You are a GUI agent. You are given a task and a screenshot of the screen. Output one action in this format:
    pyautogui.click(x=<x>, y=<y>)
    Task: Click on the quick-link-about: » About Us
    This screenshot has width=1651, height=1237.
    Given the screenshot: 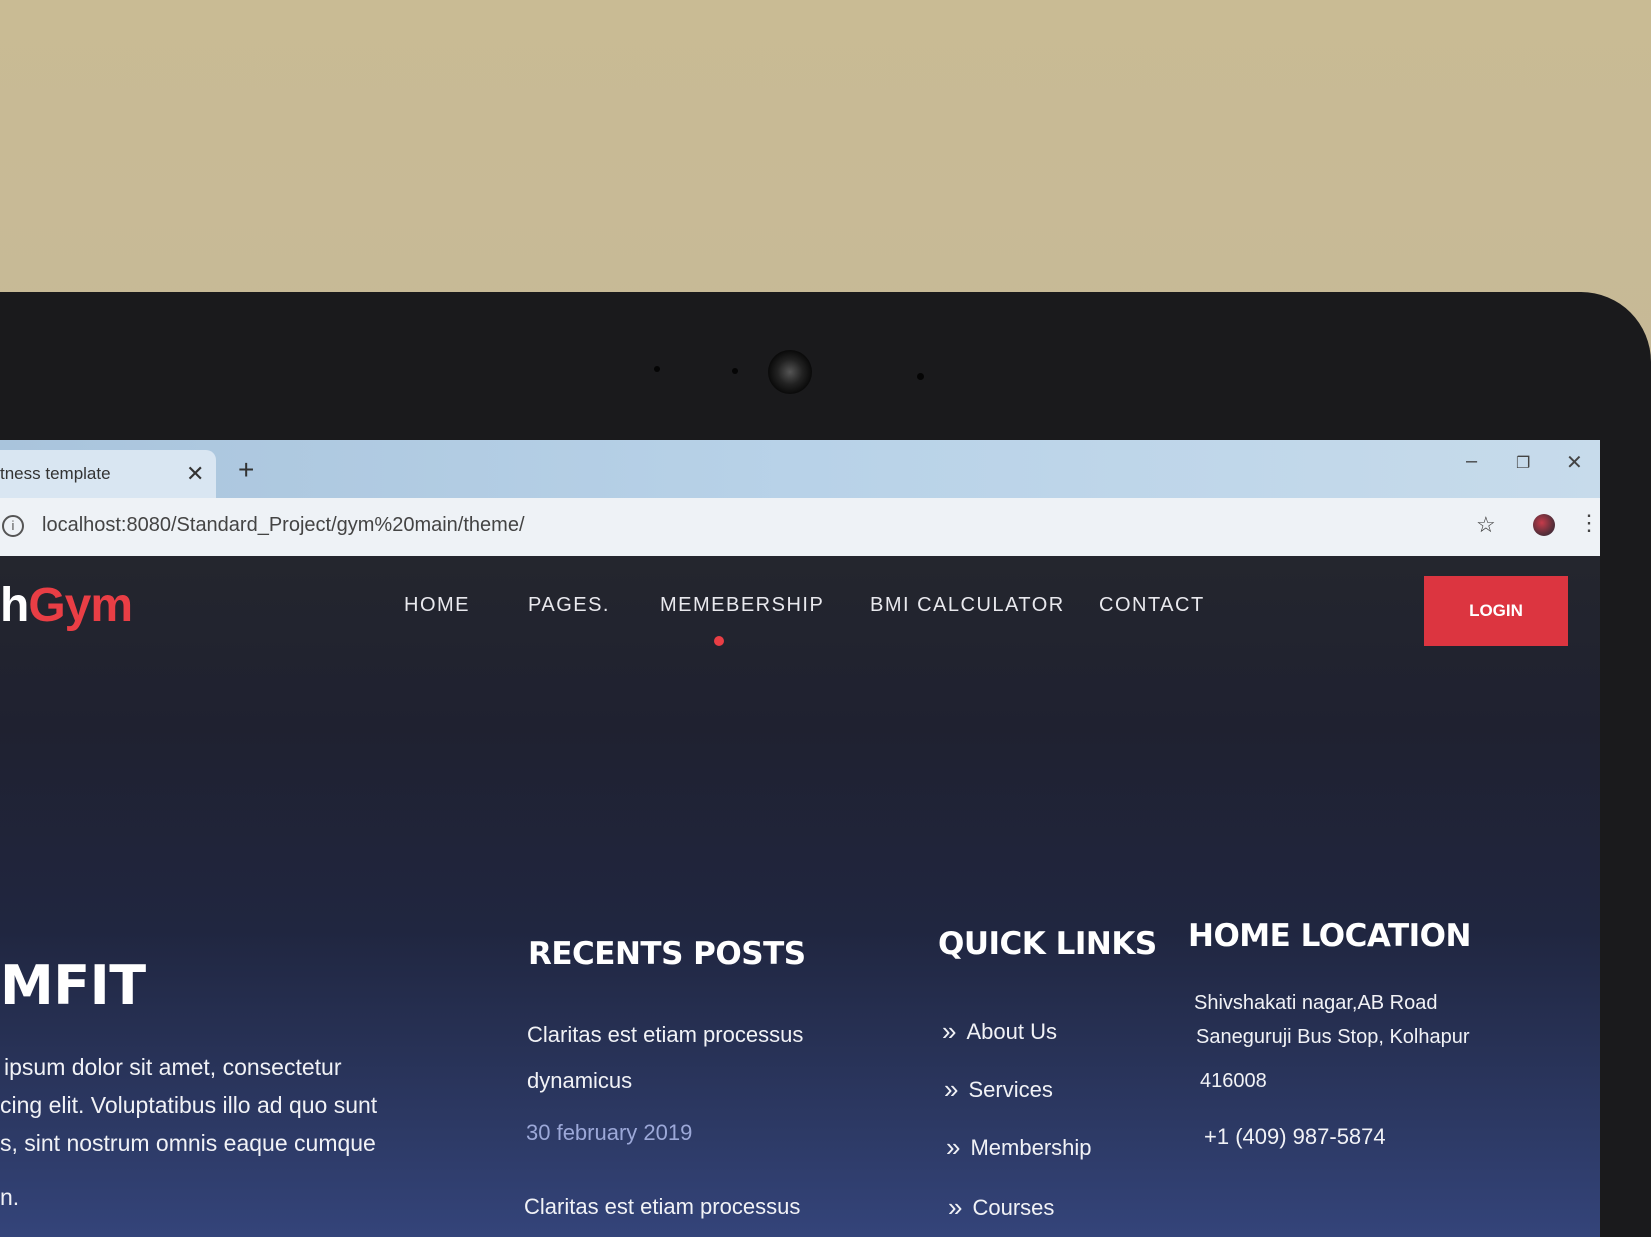 What is the action you would take?
    pyautogui.click(x=999, y=1031)
    